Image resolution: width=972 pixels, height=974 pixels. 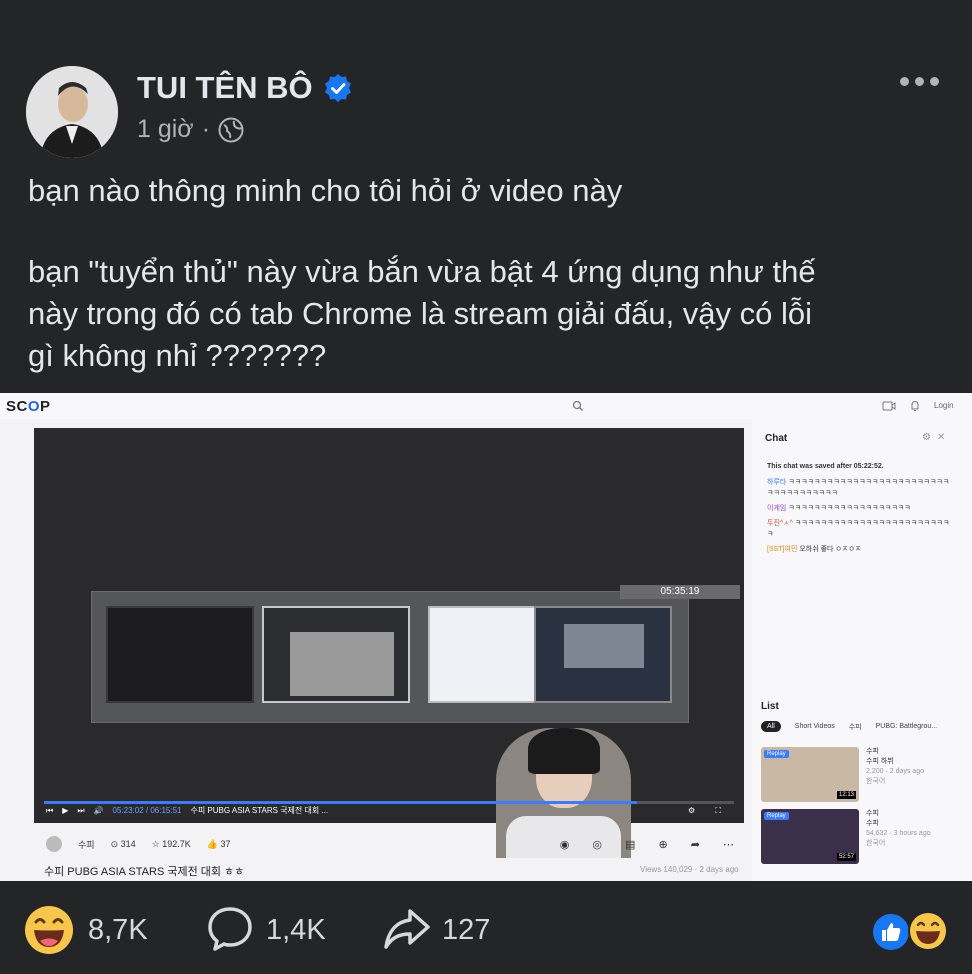 I want to click on reaction-bar: 8,7K 1,4K 127, so click(x=486, y=927).